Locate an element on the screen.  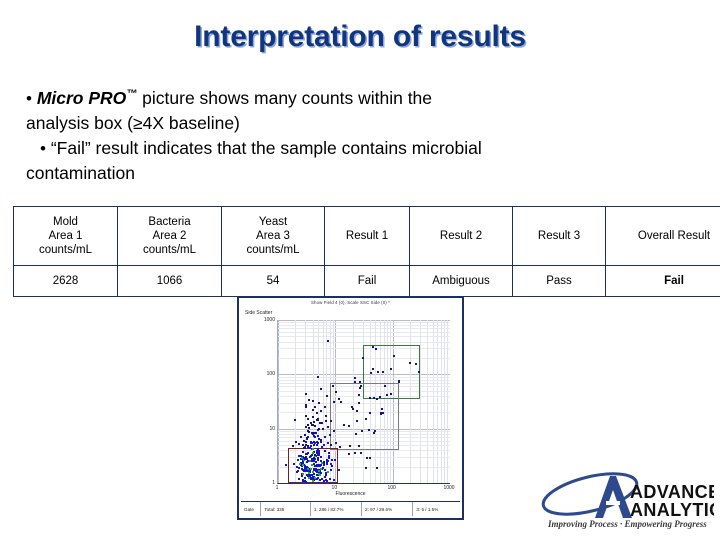
bullet-1-product-name: Micro PRO is located at coordinates (81, 97).